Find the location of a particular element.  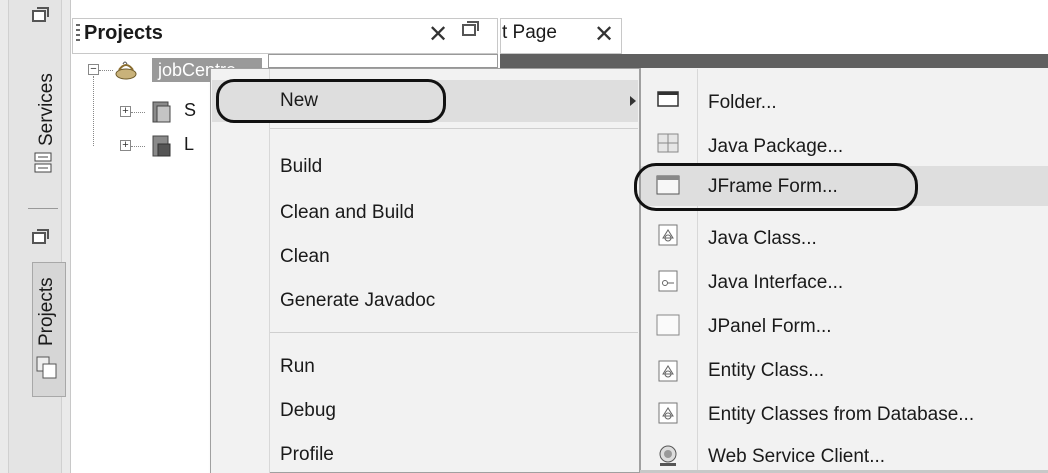

editor-tab-label: t Page is located at coordinates (529, 33).